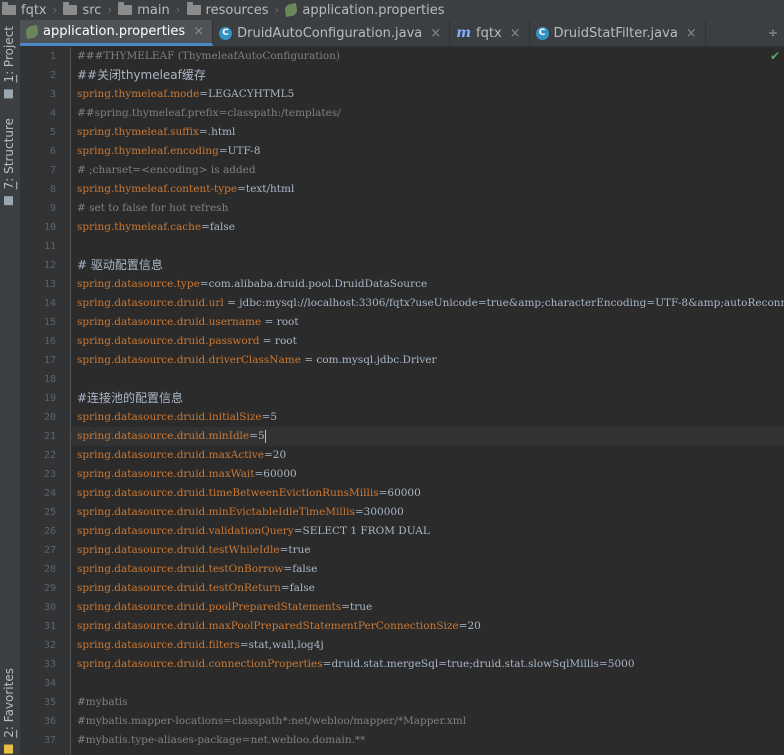  What do you see at coordinates (383, 512) in the screenshot?
I see `property-value: 300000` at bounding box center [383, 512].